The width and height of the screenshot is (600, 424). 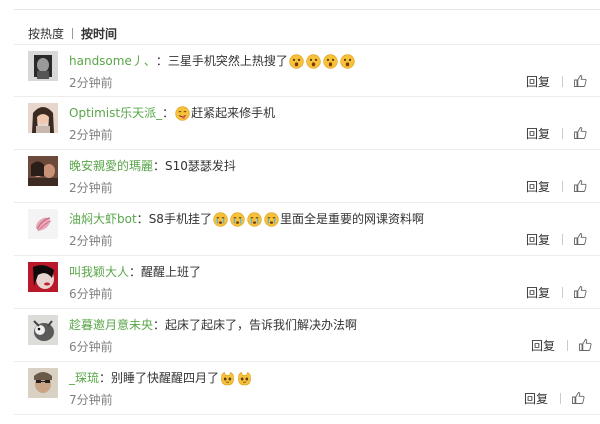 I want to click on comment-item: _琛琉：别睡了快醒醒四月了 7分钟前 回复, so click(x=307, y=388).